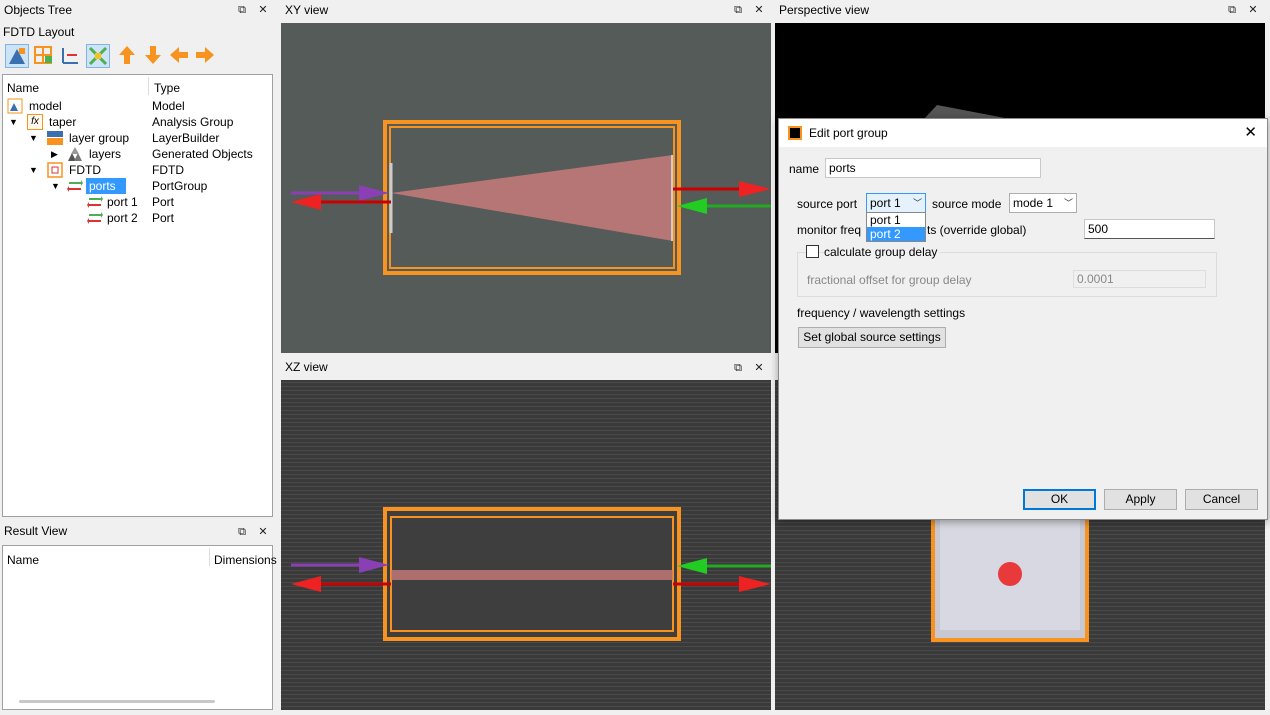 The width and height of the screenshot is (1270, 715). Describe the element at coordinates (1059, 499) in the screenshot. I see `ok-button: OK` at that location.